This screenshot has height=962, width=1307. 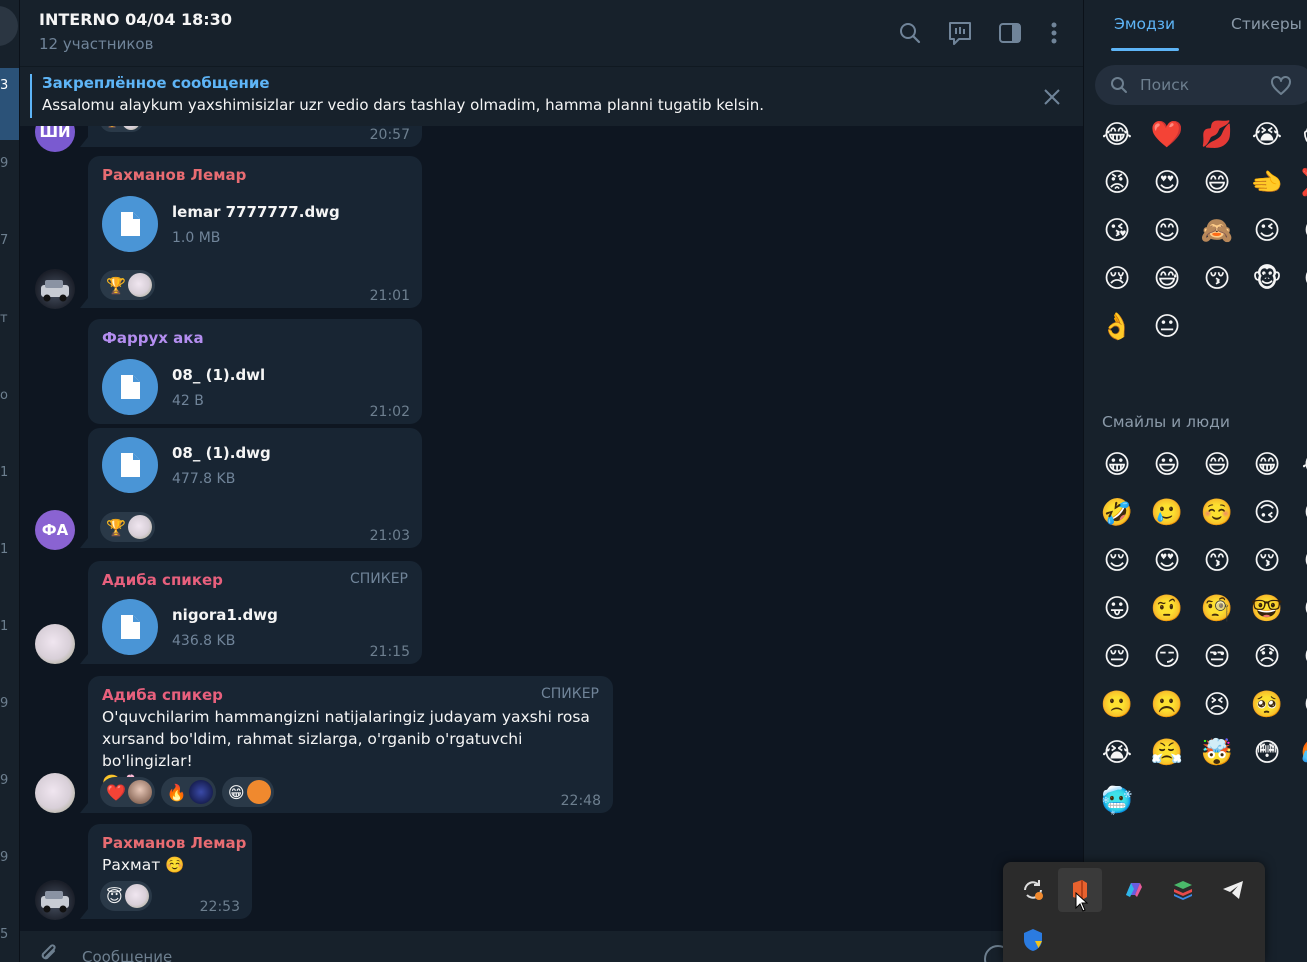 What do you see at coordinates (1167, 753) in the screenshot?
I see `emoji-item: 😤` at bounding box center [1167, 753].